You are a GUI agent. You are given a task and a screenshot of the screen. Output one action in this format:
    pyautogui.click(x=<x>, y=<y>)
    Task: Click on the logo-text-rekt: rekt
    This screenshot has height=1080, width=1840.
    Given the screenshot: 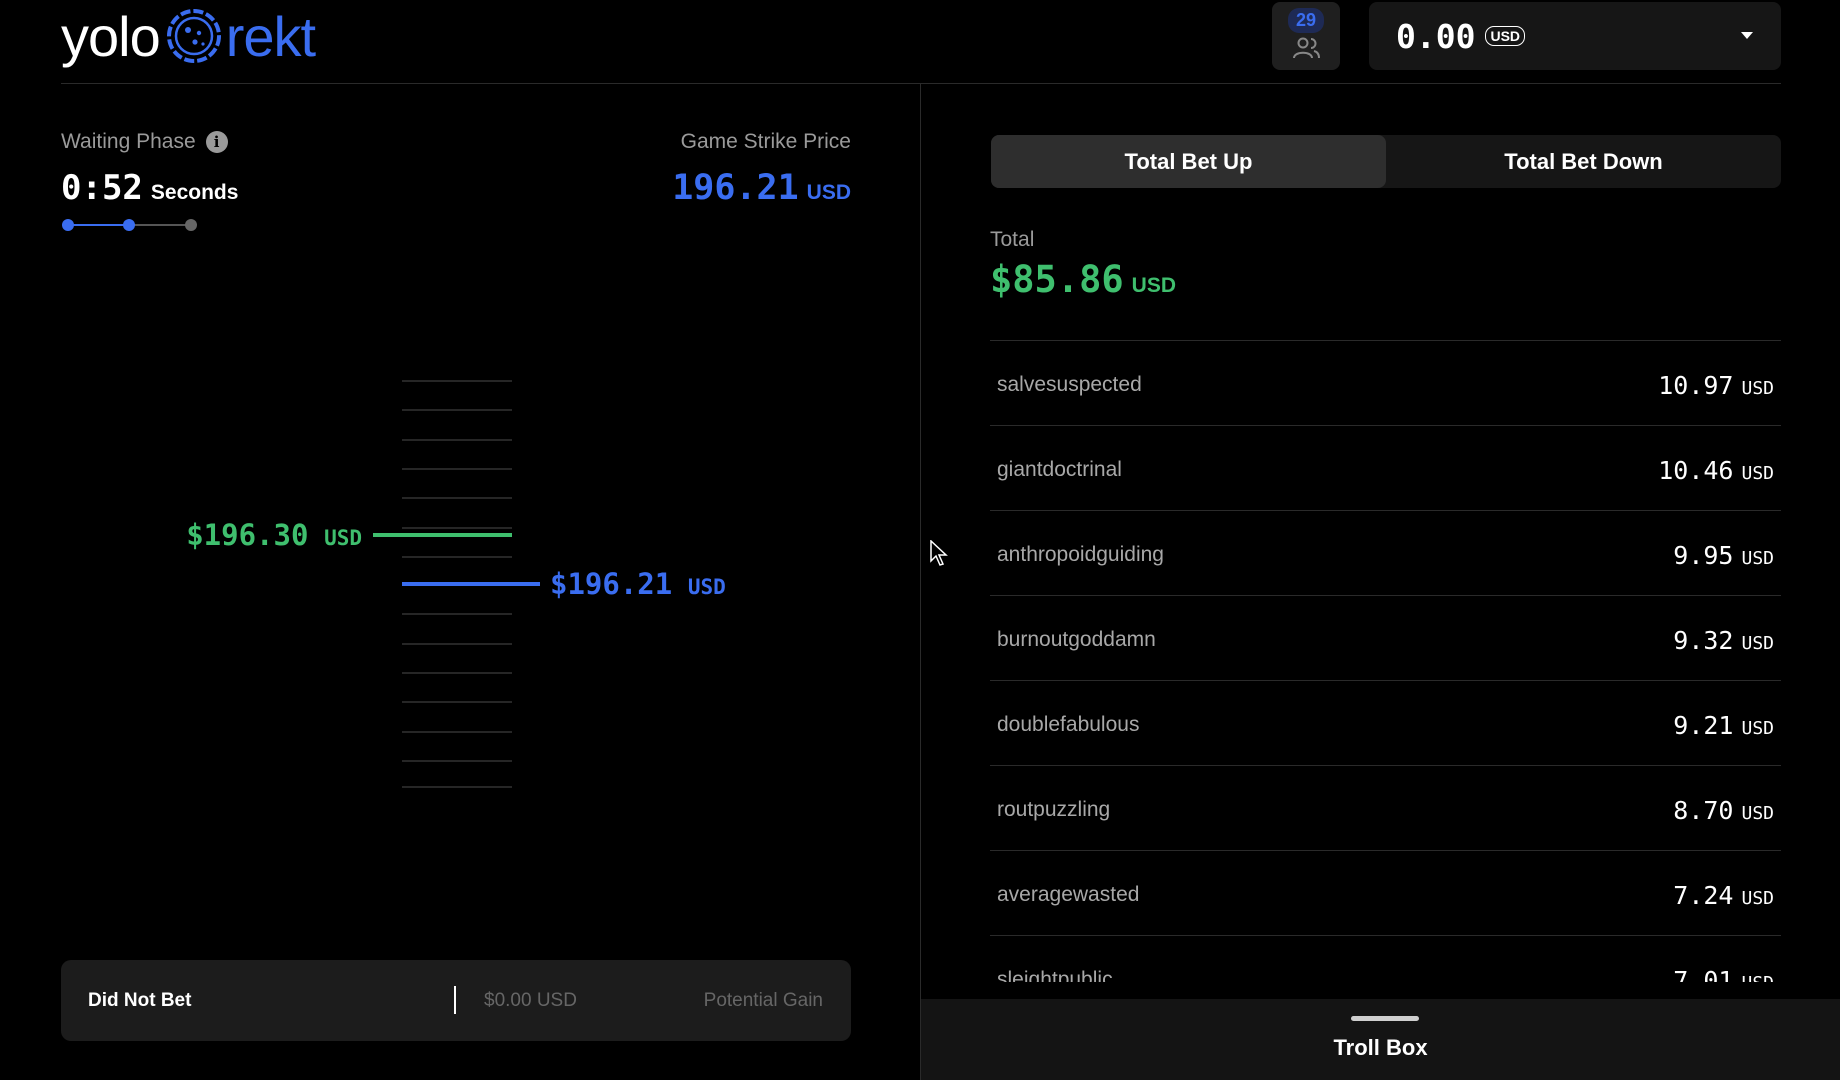 What is the action you would take?
    pyautogui.click(x=270, y=36)
    